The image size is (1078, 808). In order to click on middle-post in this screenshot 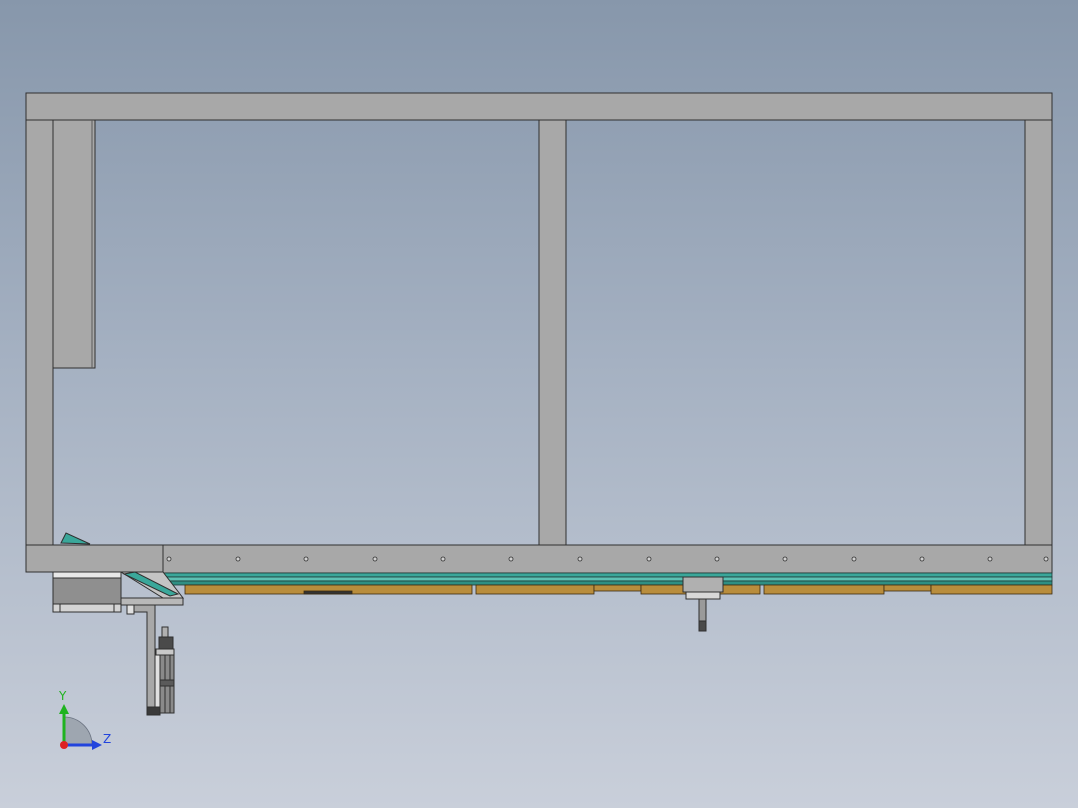, I will do `click(552, 332)`.